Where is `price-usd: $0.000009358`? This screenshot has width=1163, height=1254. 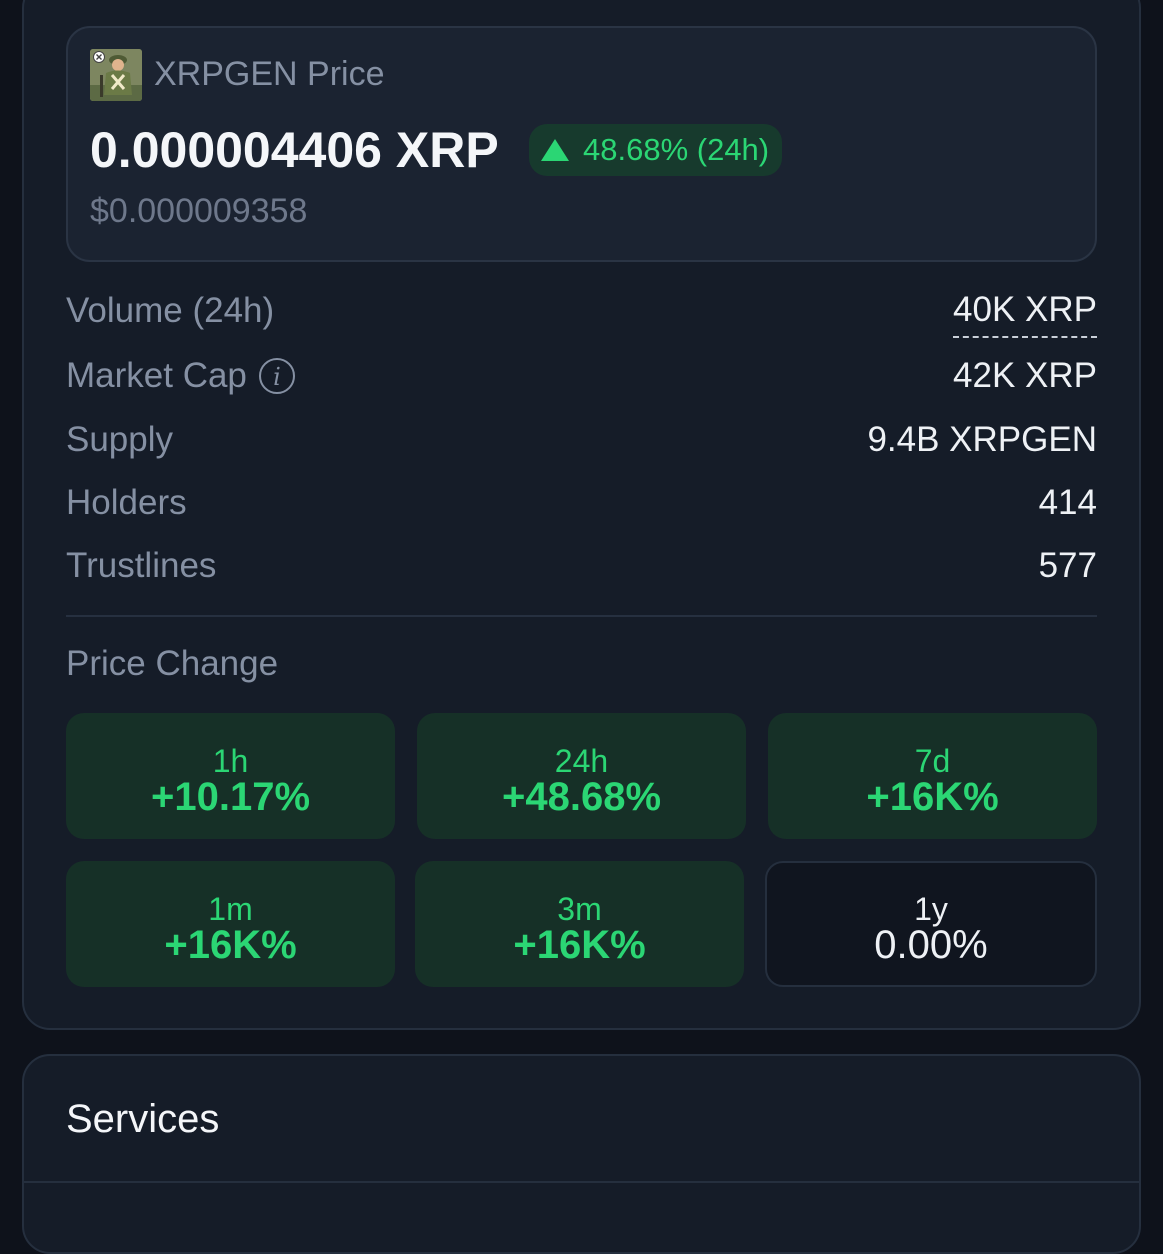 price-usd: $0.000009358 is located at coordinates (199, 211).